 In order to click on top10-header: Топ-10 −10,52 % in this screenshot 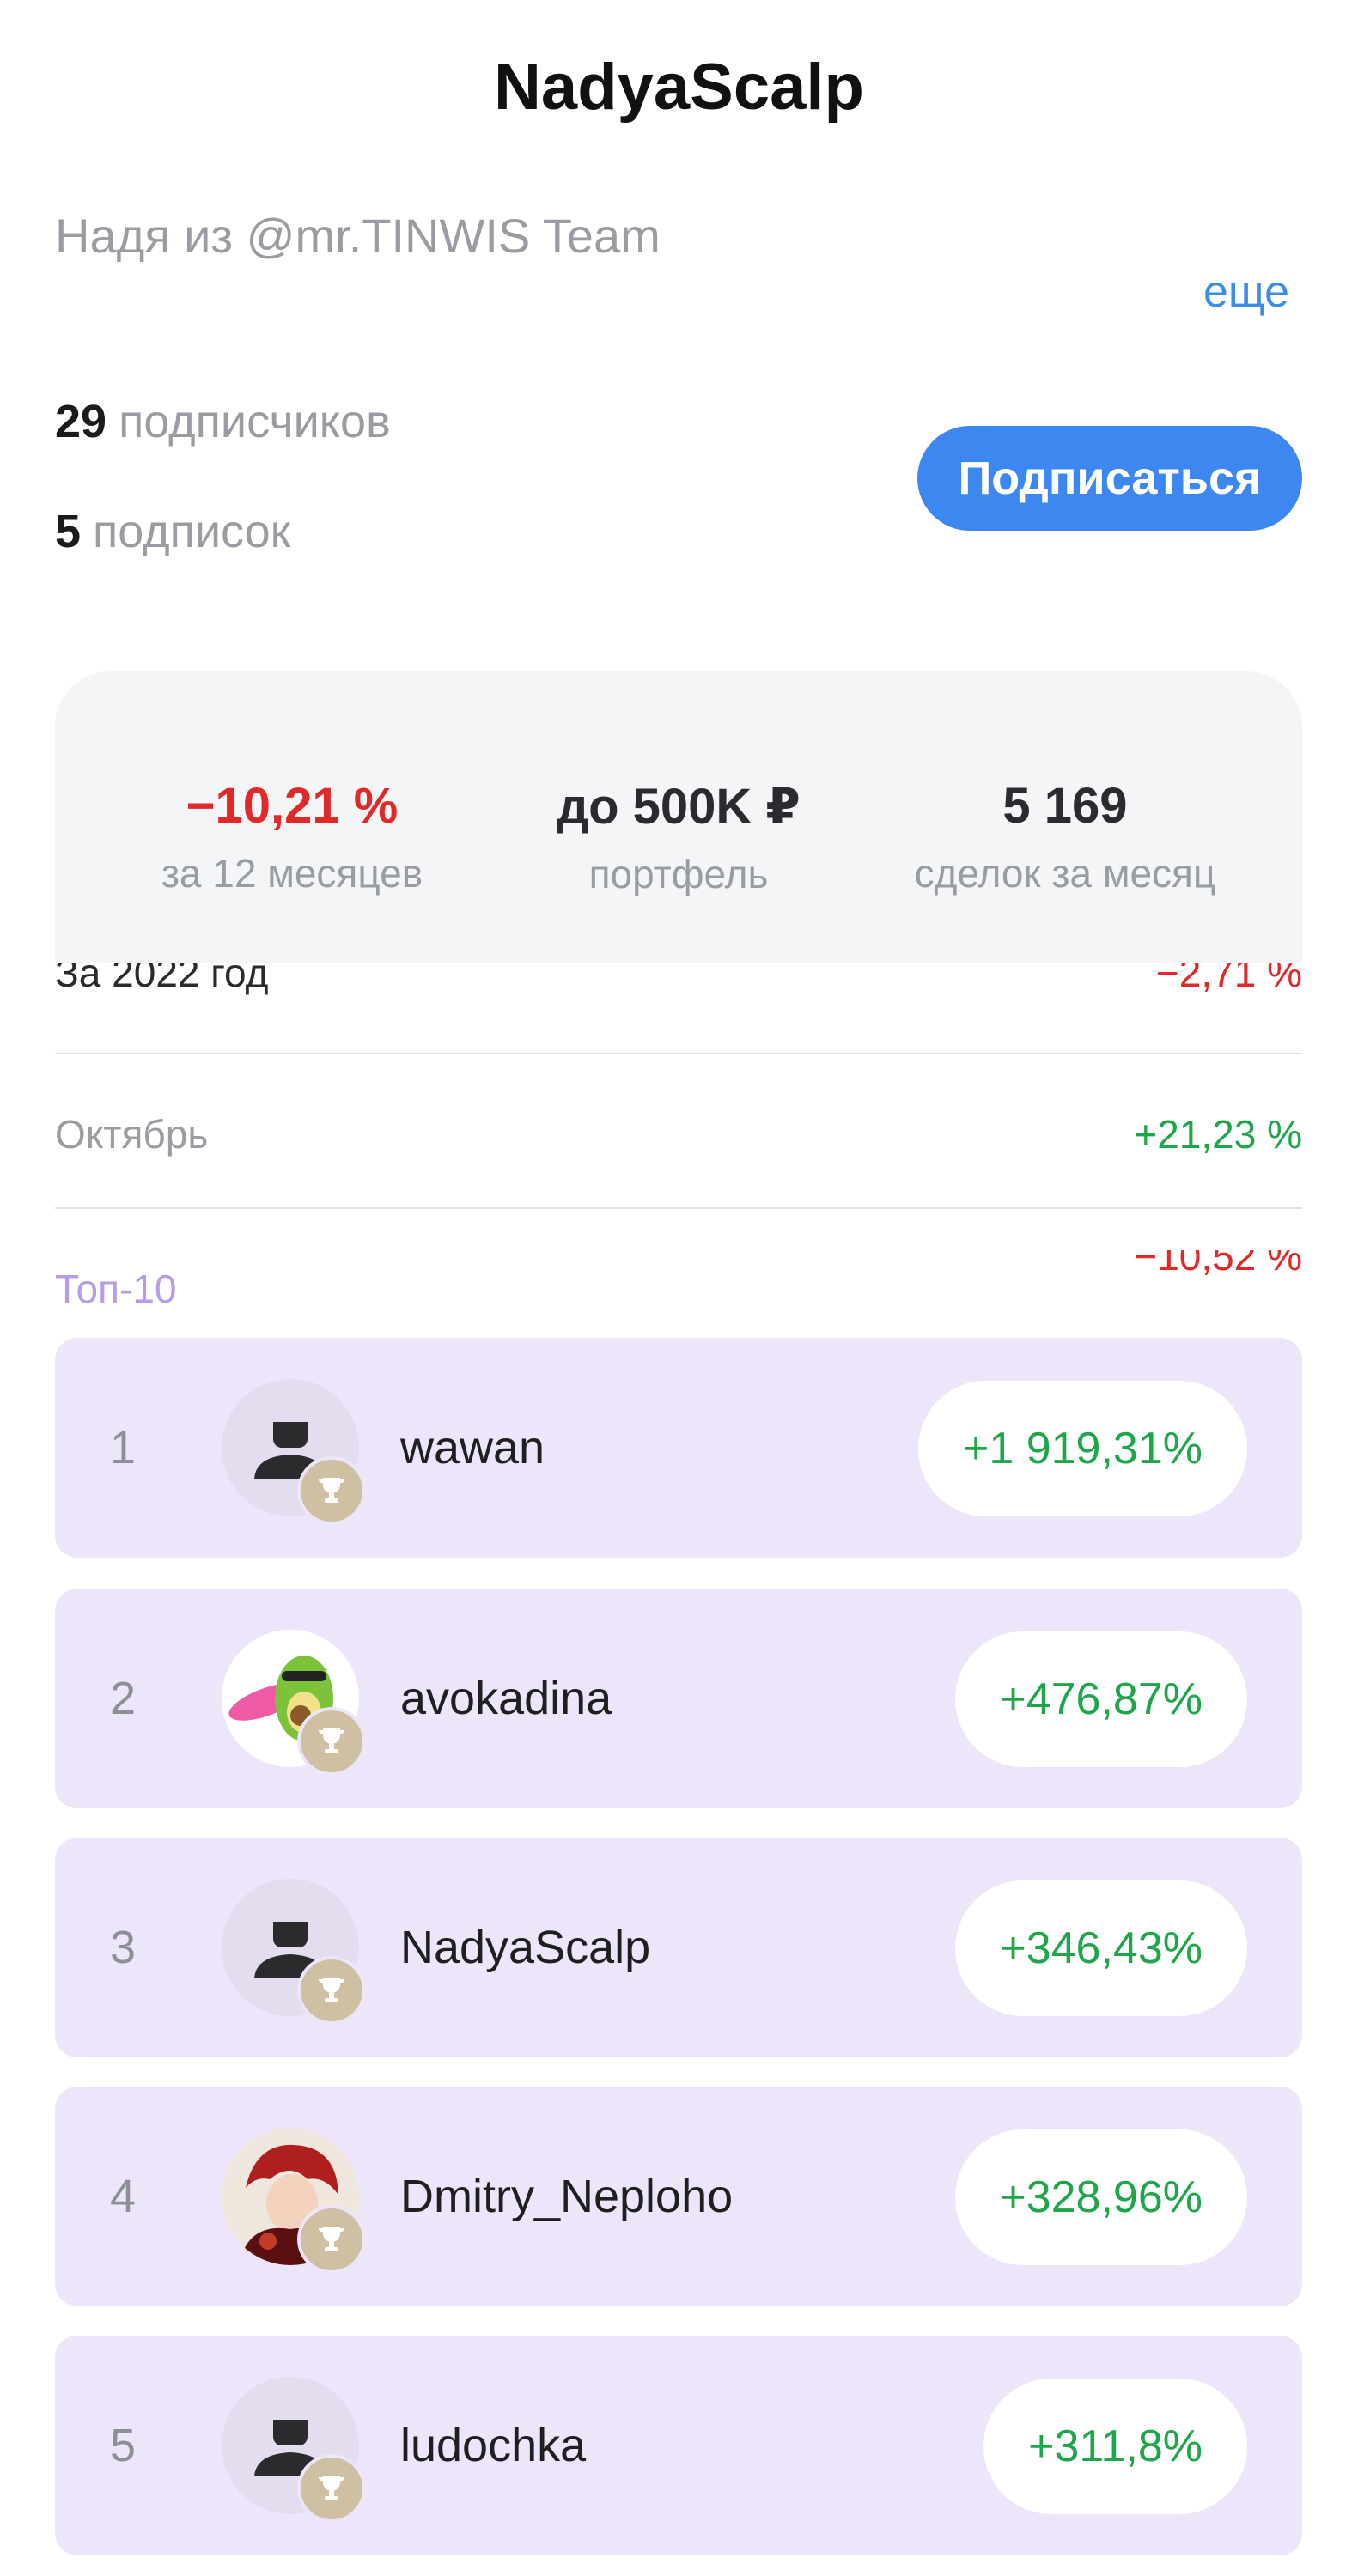, I will do `click(679, 1281)`.